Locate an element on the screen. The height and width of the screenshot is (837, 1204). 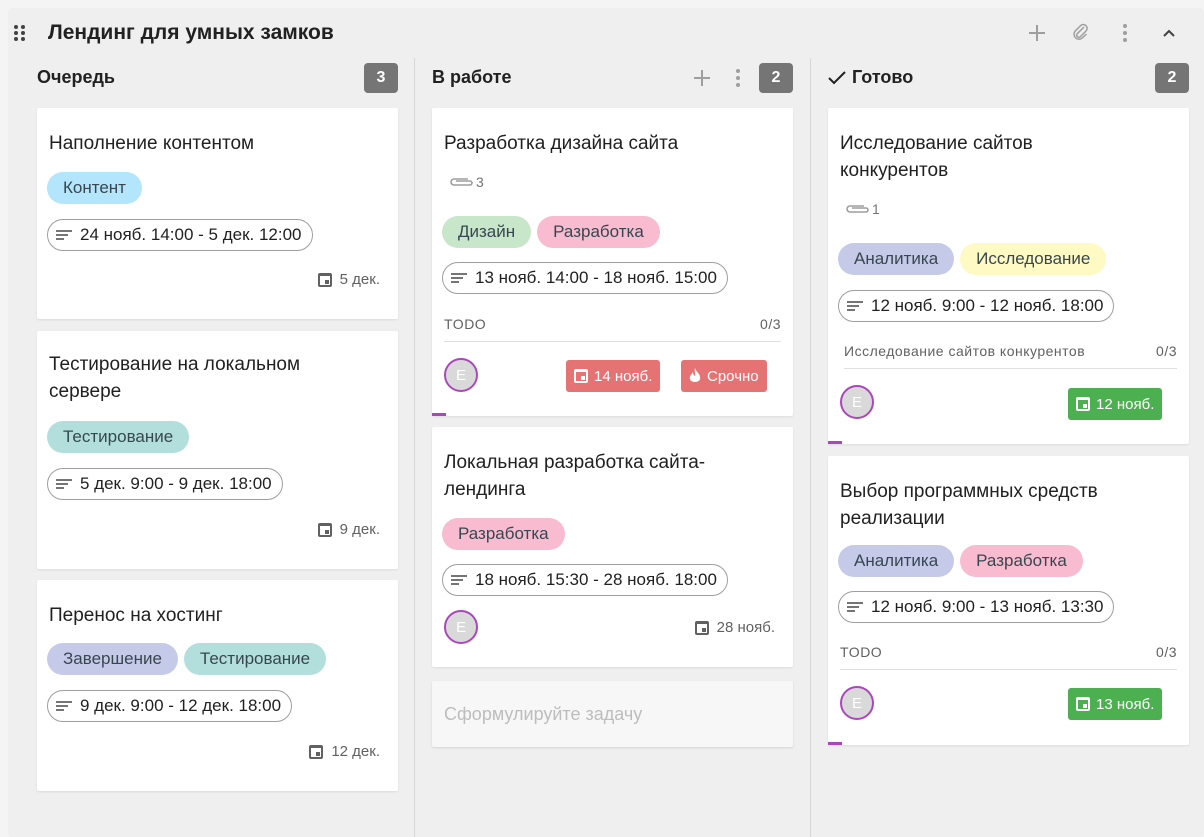
due-date-text: 5 дек. is located at coordinates (359, 279).